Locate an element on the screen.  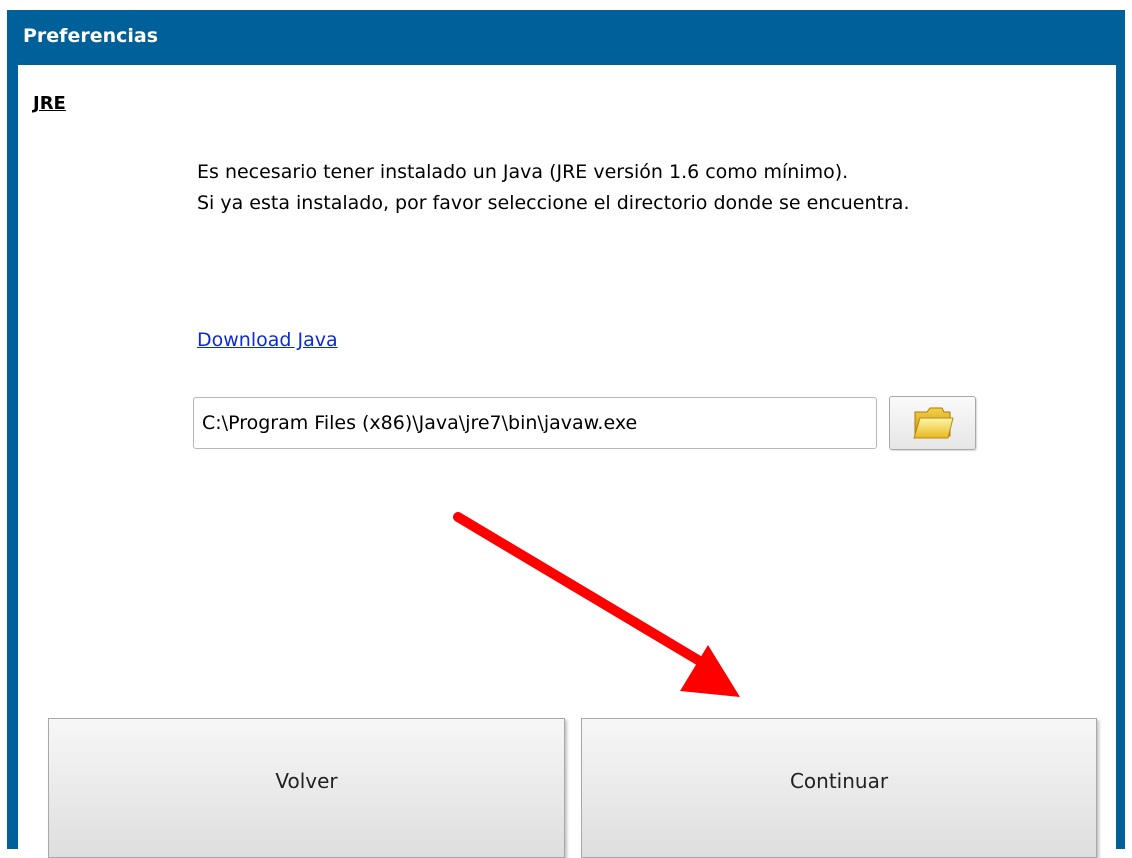
back-button: Volver is located at coordinates (306, 788).